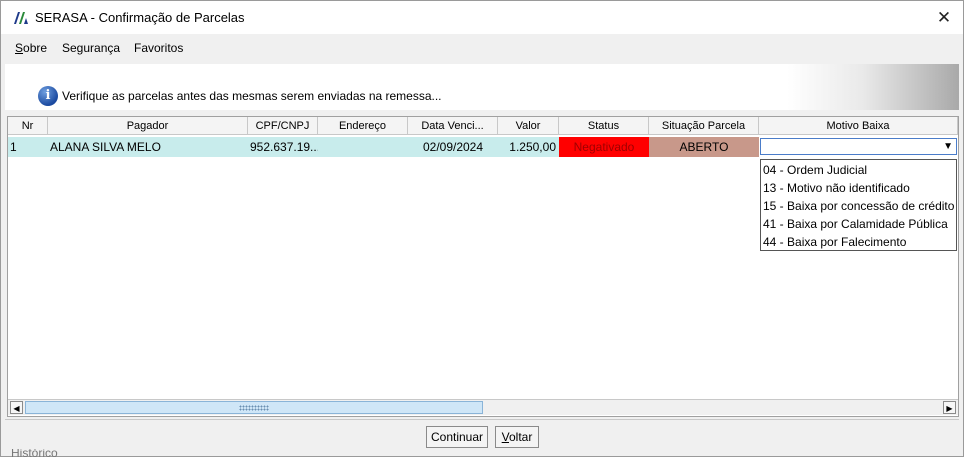 The width and height of the screenshot is (964, 457). I want to click on scroll-left-button: ◀, so click(16, 407).